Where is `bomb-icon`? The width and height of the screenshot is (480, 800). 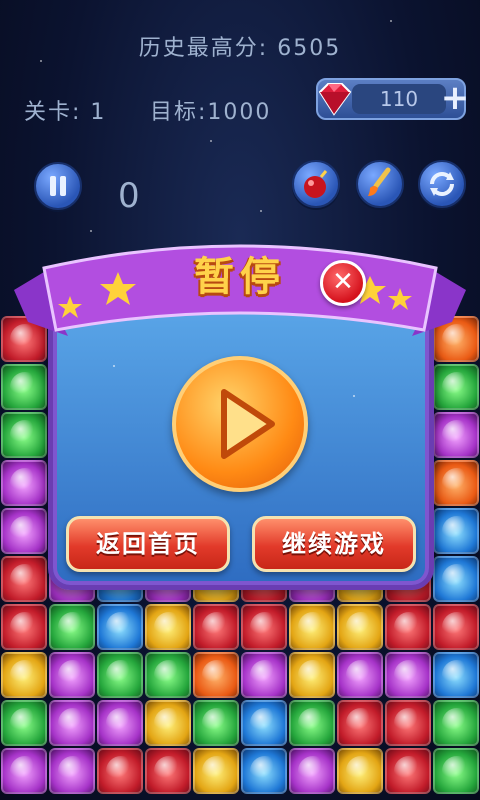
bomb-icon is located at coordinates (316, 184).